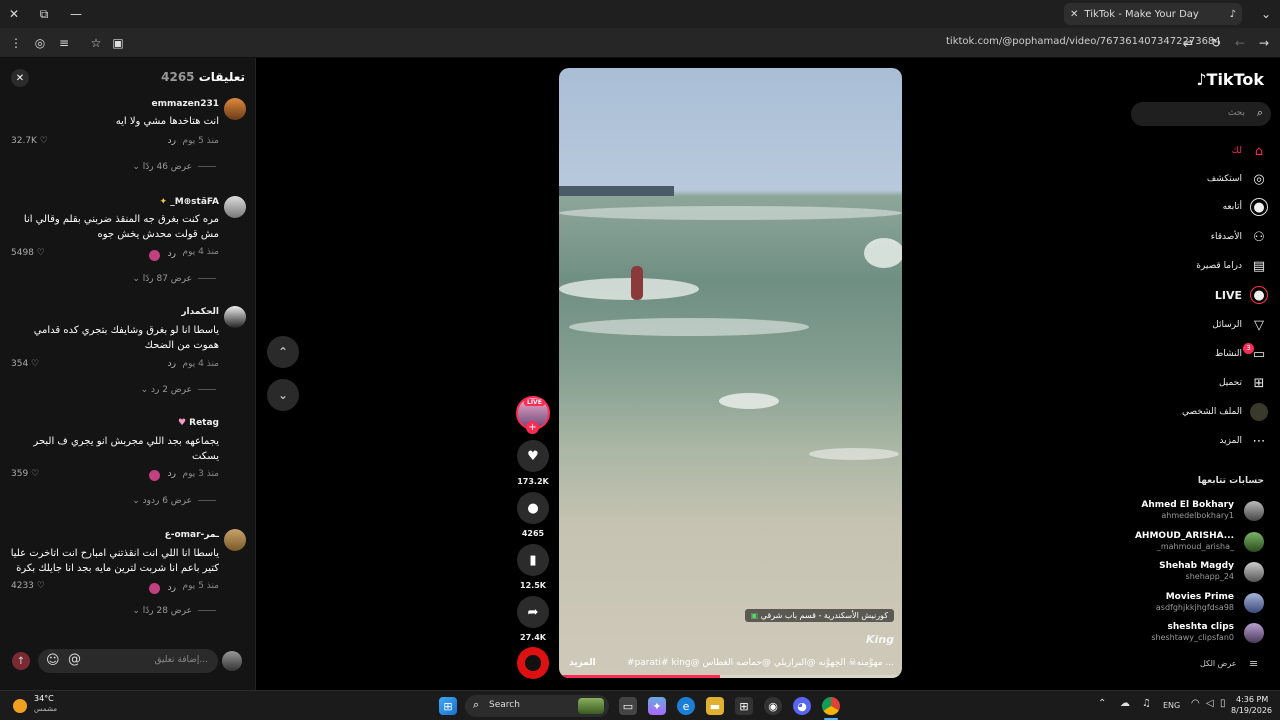  Describe the element at coordinates (28, 586) in the screenshot. I see `comment-like-button: 4233 ♡` at that location.